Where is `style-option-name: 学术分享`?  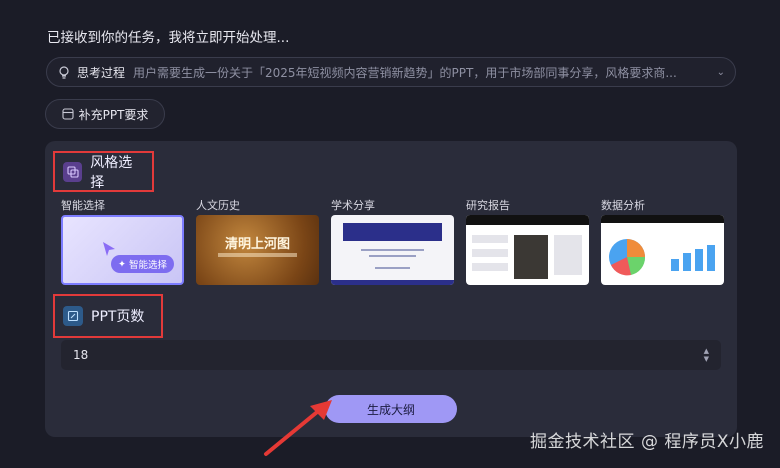 style-option-name: 学术分享 is located at coordinates (353, 205).